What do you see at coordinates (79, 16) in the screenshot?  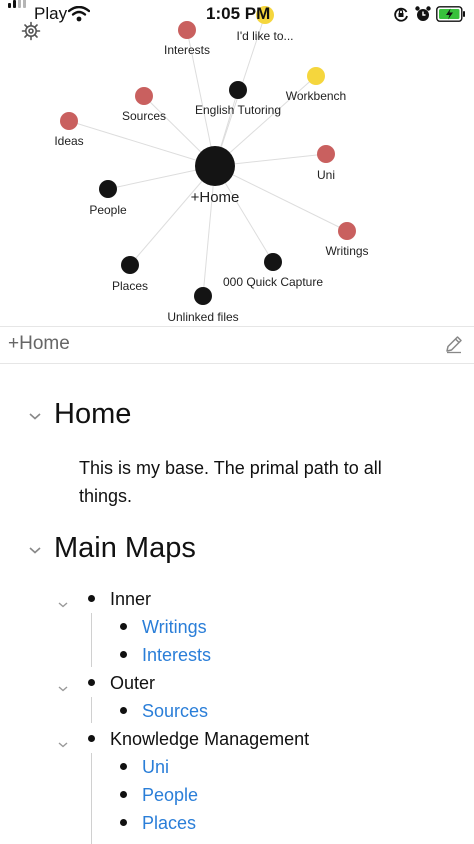 I see `wifi-icon` at bounding box center [79, 16].